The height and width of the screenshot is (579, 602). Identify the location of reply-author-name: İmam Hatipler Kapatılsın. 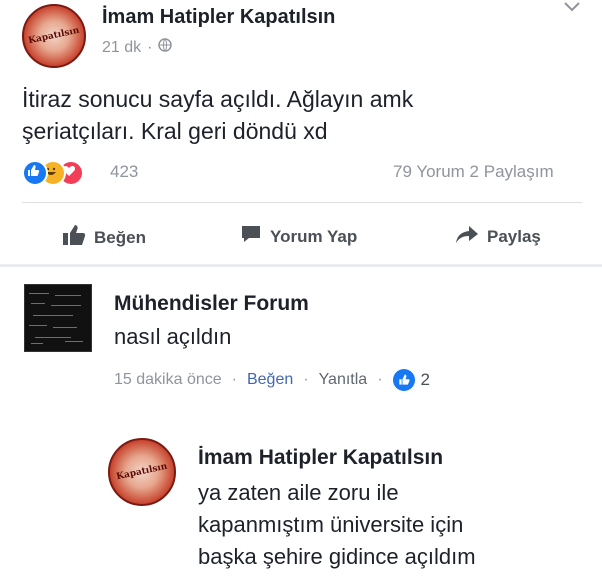
(320, 458).